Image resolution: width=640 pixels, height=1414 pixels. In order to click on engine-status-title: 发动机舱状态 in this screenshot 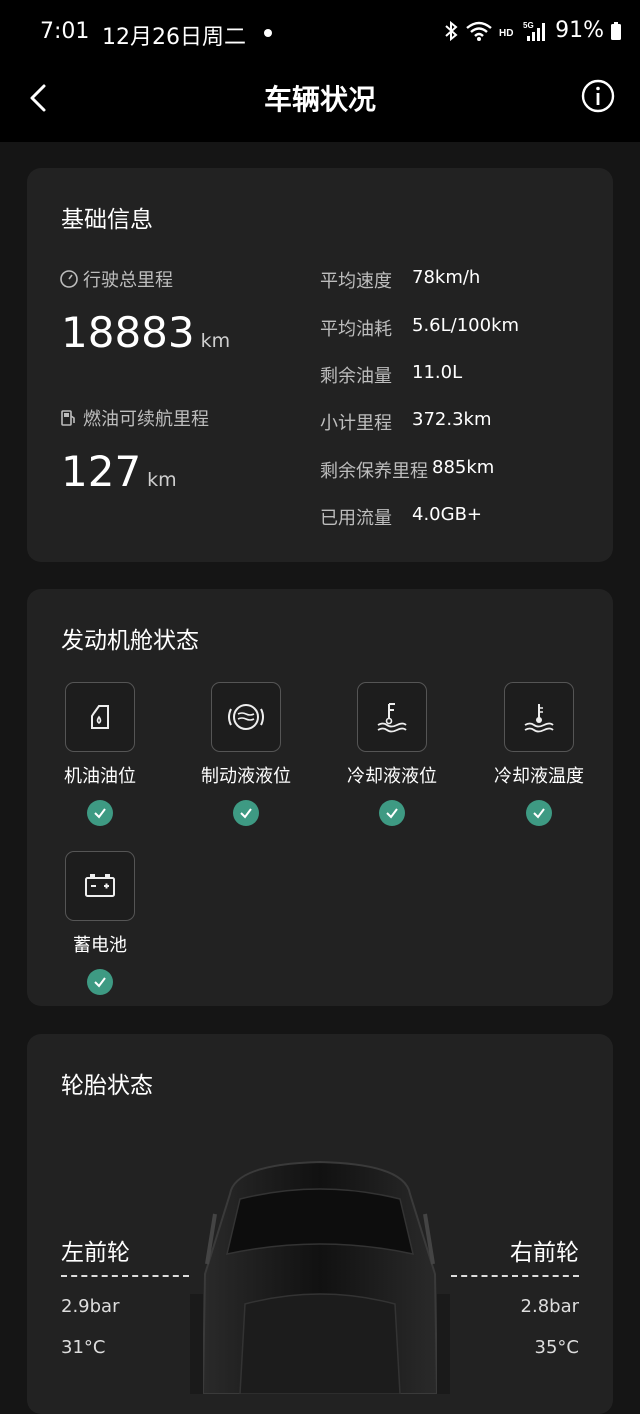, I will do `click(130, 641)`.